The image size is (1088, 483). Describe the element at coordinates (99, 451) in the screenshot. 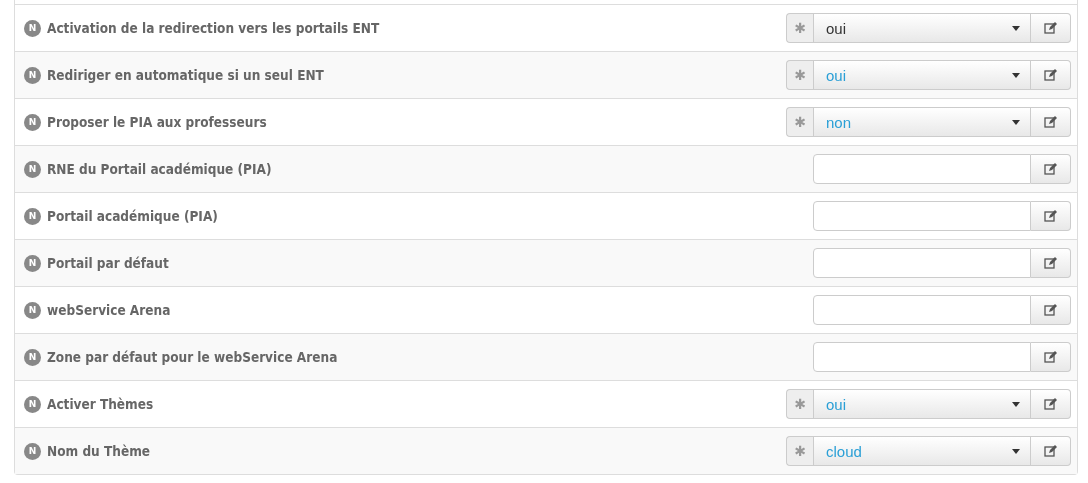

I see `field-label: Nom du Thème` at that location.